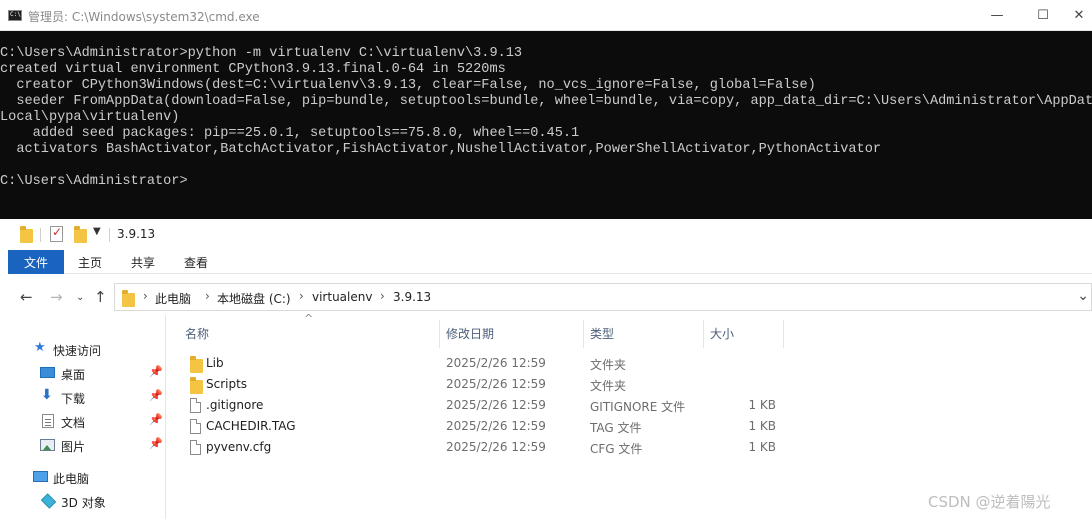 This screenshot has width=1092, height=519. What do you see at coordinates (47, 372) in the screenshot?
I see `desktop-icon` at bounding box center [47, 372].